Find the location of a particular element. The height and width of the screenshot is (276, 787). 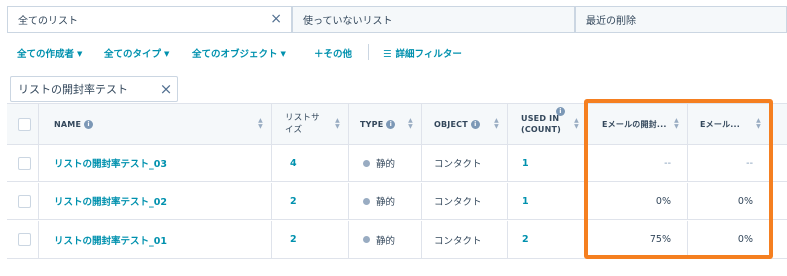

more-filters-button: ＋その他 is located at coordinates (333, 53).